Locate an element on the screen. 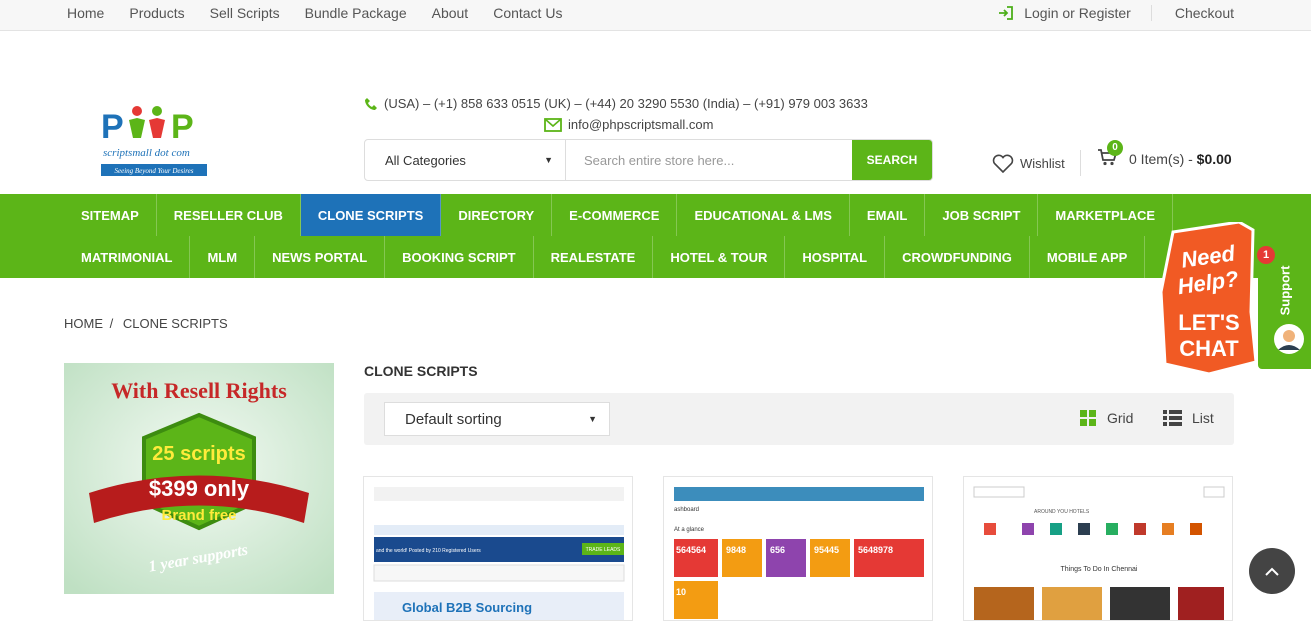 Image resolution: width=1311 pixels, height=621 pixels. product-button-text: TRADE LEADS is located at coordinates (603, 550).